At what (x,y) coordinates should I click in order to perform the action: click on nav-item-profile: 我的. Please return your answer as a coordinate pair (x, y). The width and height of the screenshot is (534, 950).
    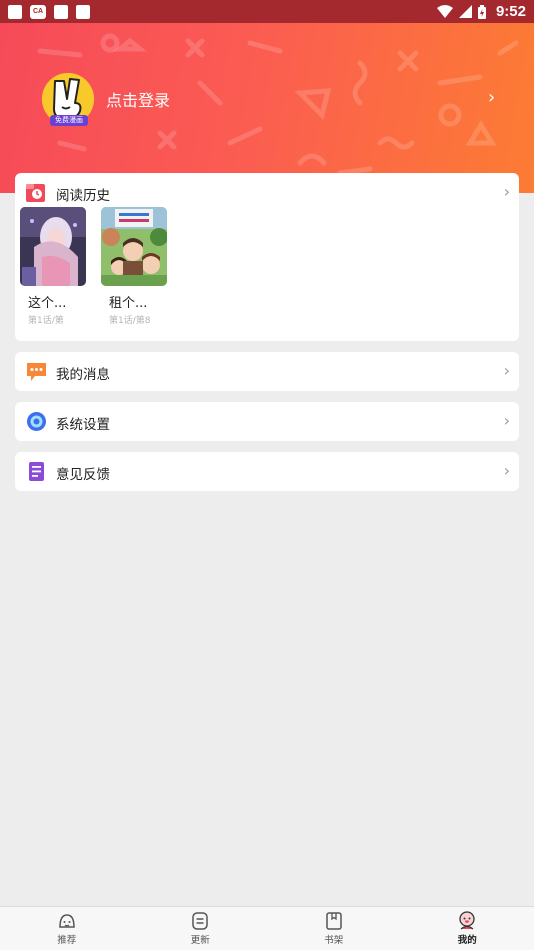
    Looking at the image, I should click on (467, 928).